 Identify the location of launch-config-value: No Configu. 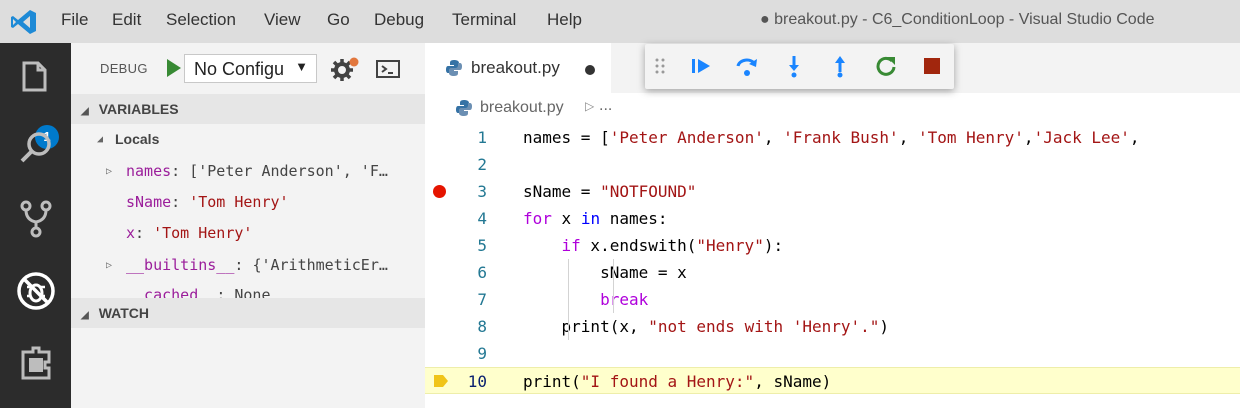
(239, 69).